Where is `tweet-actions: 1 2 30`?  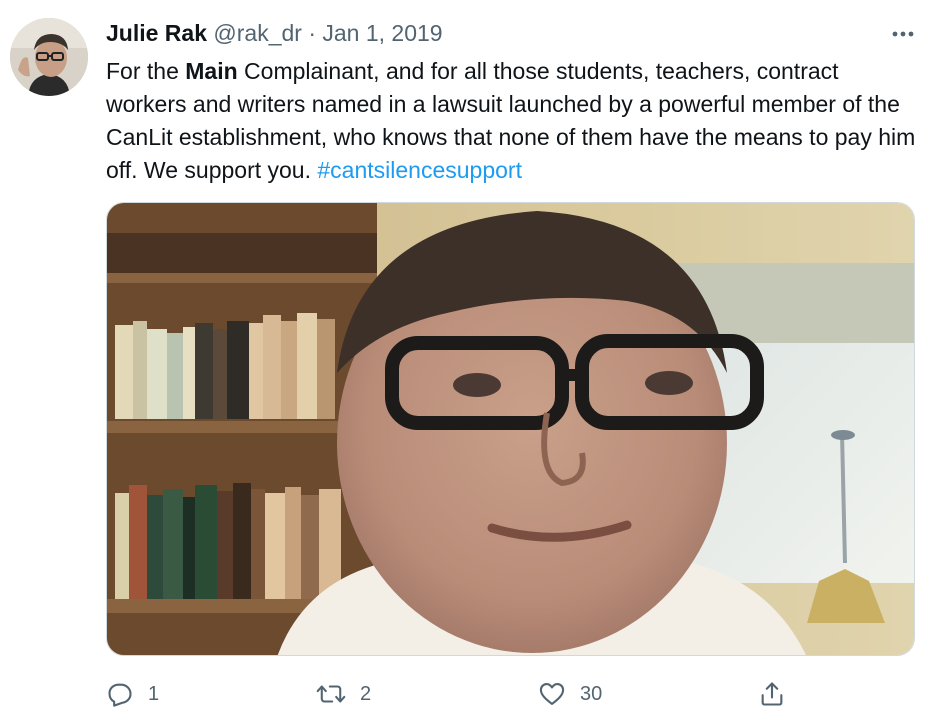 tweet-actions: 1 2 30 is located at coordinates (501, 694).